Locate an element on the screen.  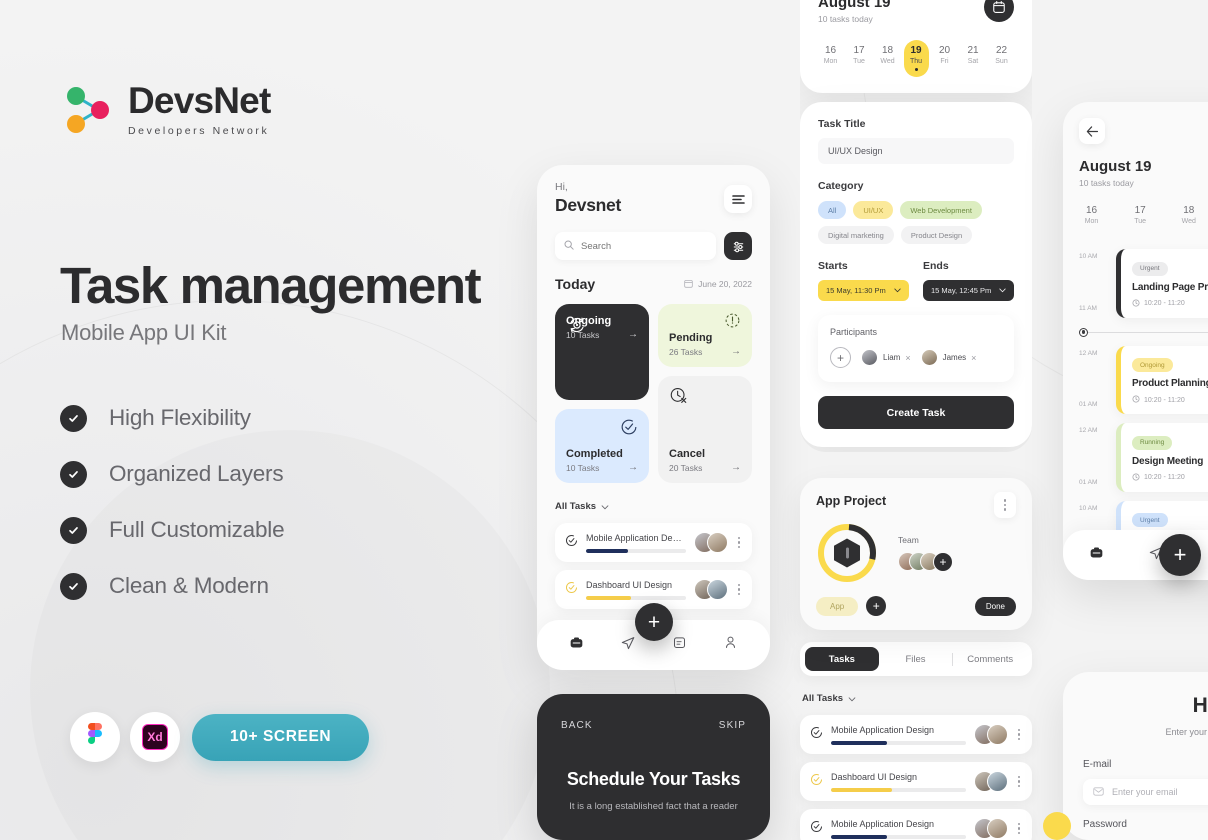
day-number: 19 is located at coordinates (916, 50).